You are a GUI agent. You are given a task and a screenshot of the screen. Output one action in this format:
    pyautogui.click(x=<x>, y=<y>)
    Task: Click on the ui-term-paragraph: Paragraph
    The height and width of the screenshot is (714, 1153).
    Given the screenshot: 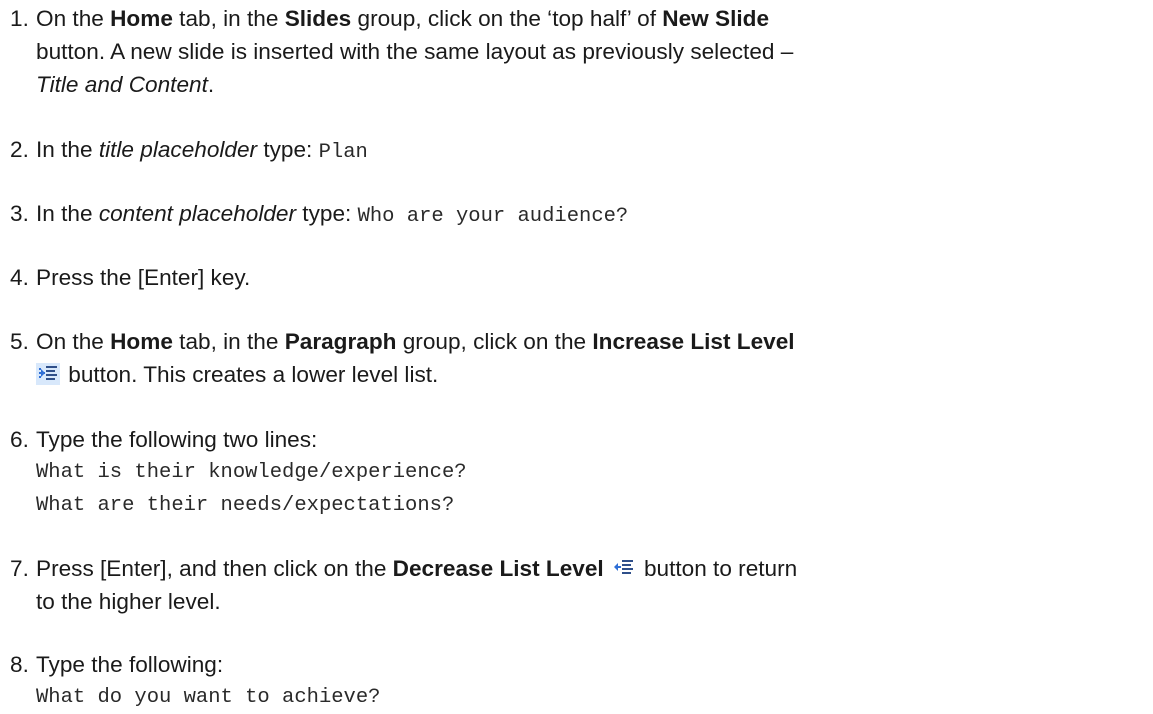 What is the action you would take?
    pyautogui.click(x=340, y=341)
    